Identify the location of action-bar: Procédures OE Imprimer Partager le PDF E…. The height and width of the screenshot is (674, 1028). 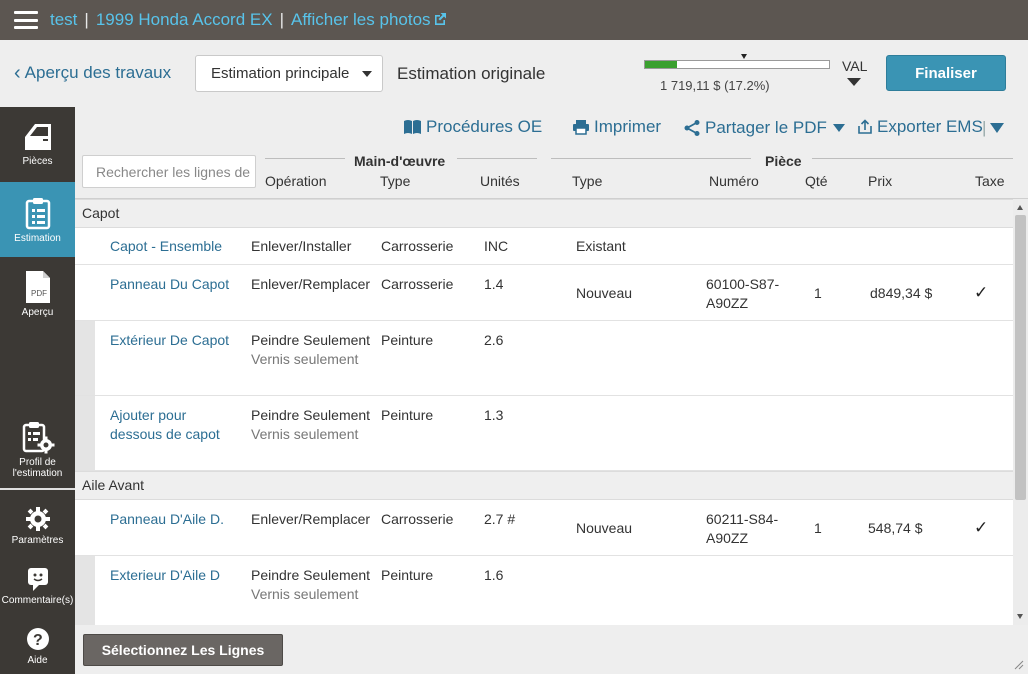
(551, 128).